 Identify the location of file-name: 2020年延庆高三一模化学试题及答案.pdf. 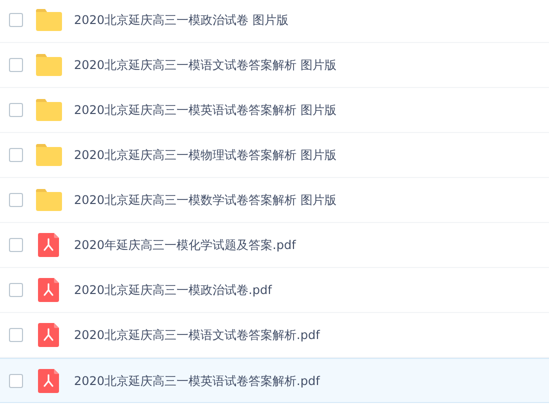
(185, 245).